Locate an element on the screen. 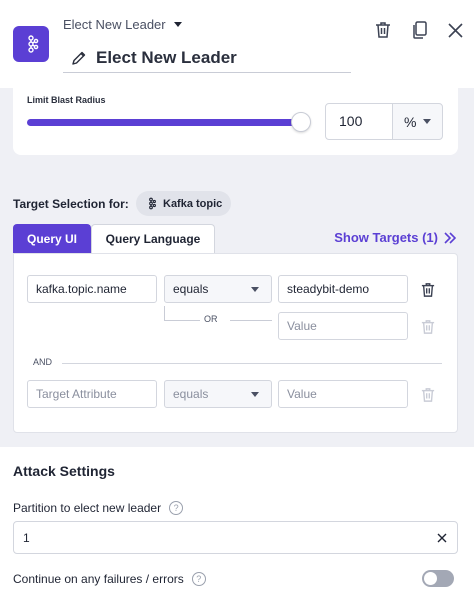 The image size is (474, 612). delete-or-condition-button is located at coordinates (428, 327).